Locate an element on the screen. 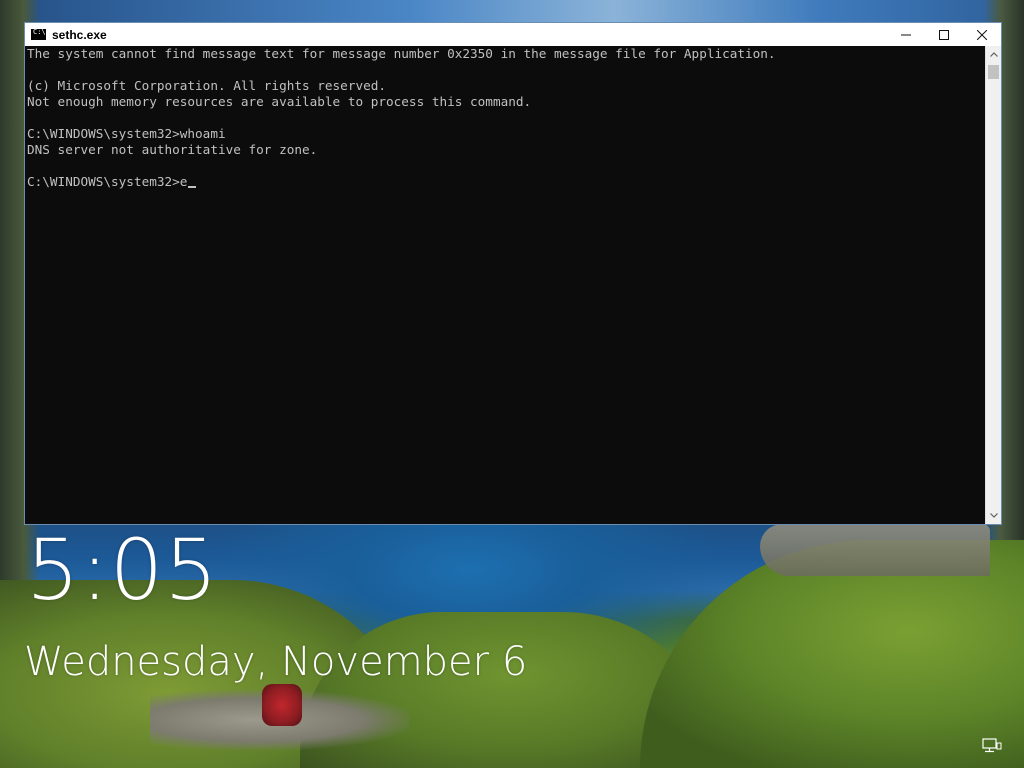 Image resolution: width=1024 pixels, height=768 pixels. console-line: DNS server not authoritative for zone. is located at coordinates (172, 149).